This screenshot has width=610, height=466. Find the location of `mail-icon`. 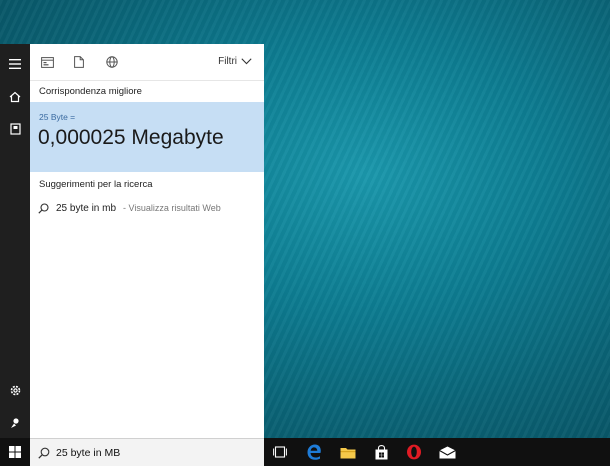

mail-icon is located at coordinates (447, 452).